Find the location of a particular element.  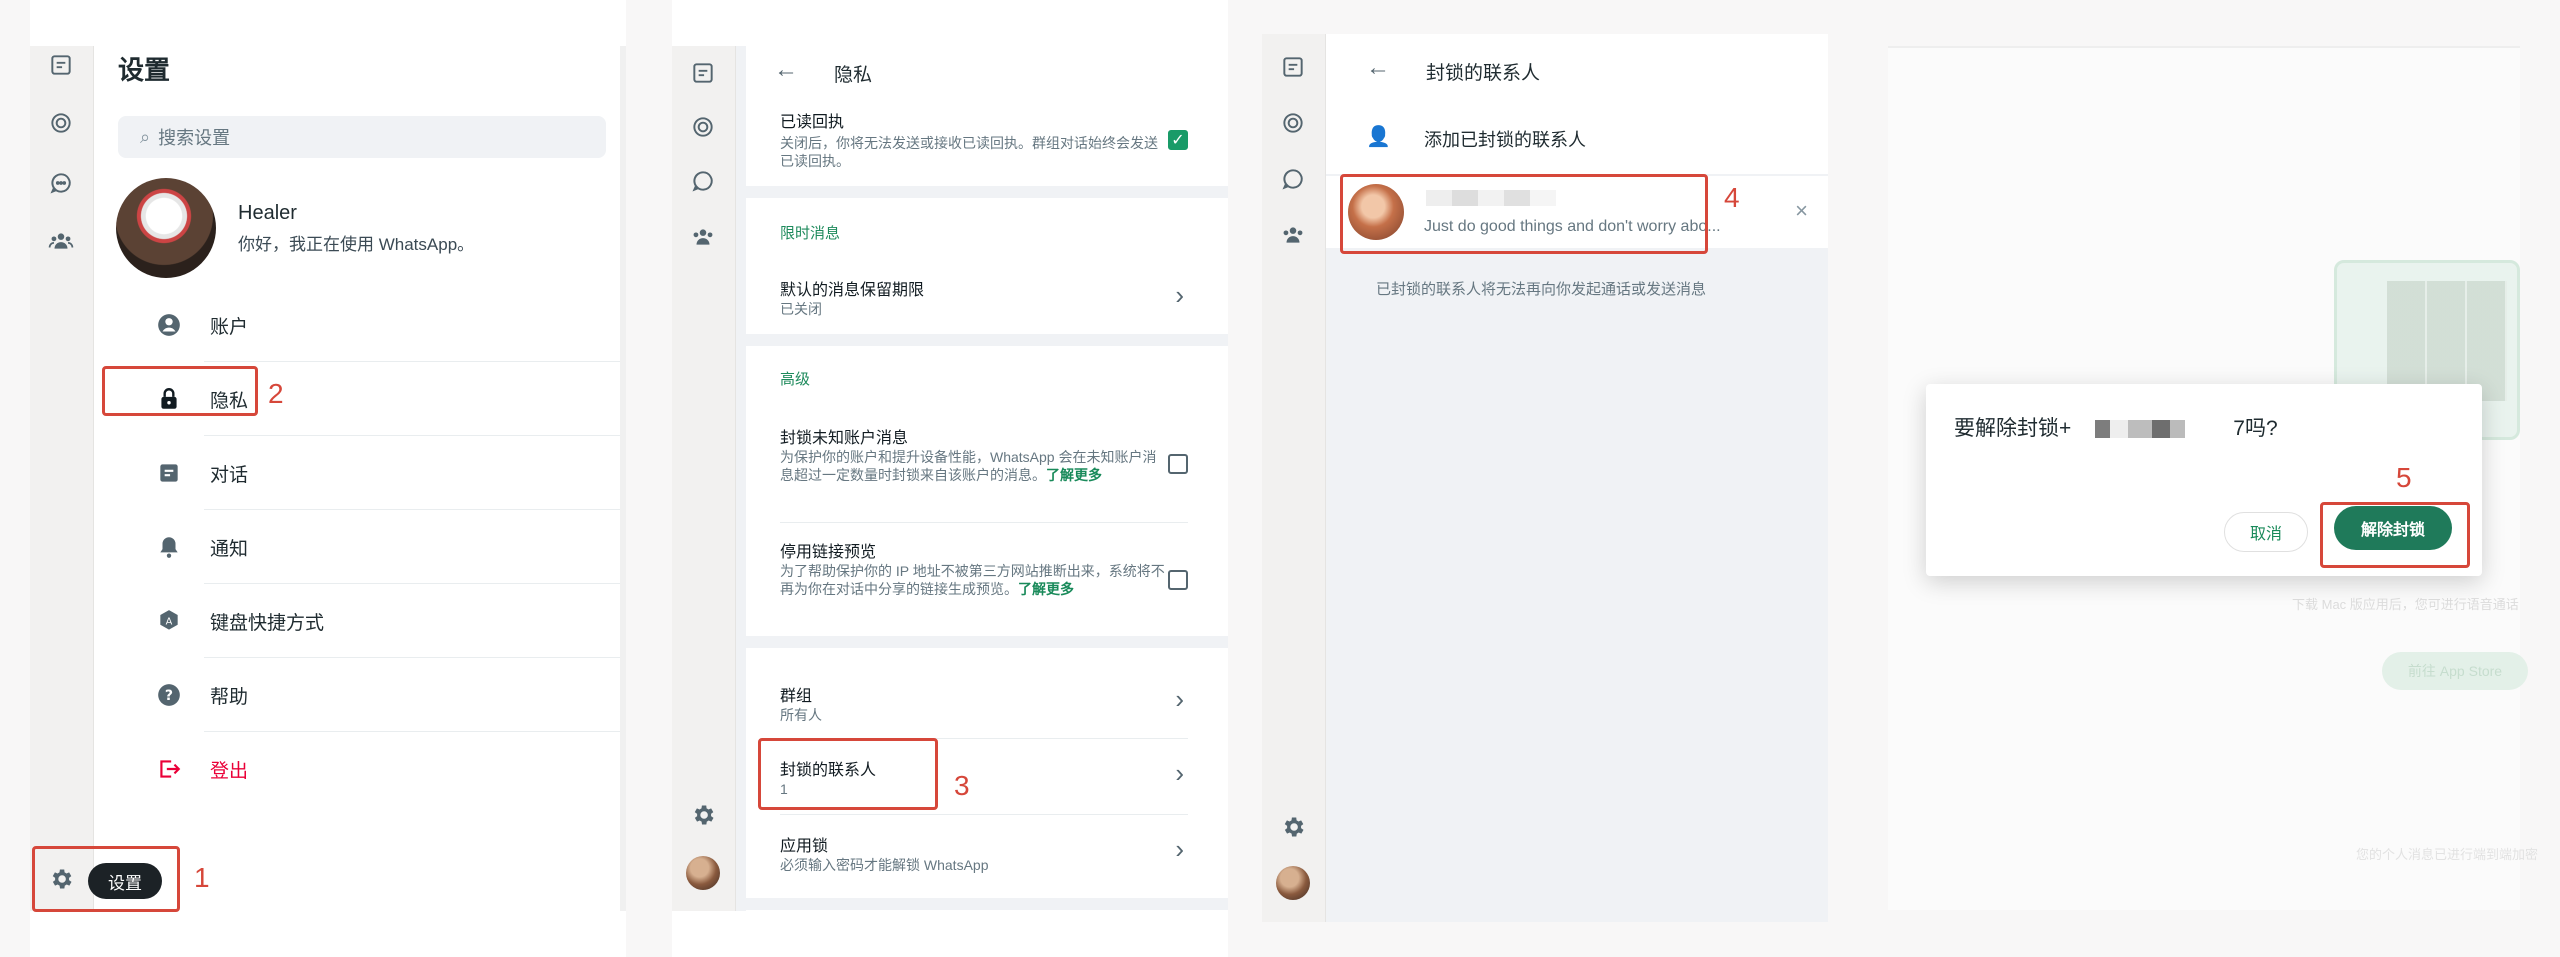

unblock-button: 解除封锁 is located at coordinates (2393, 528).